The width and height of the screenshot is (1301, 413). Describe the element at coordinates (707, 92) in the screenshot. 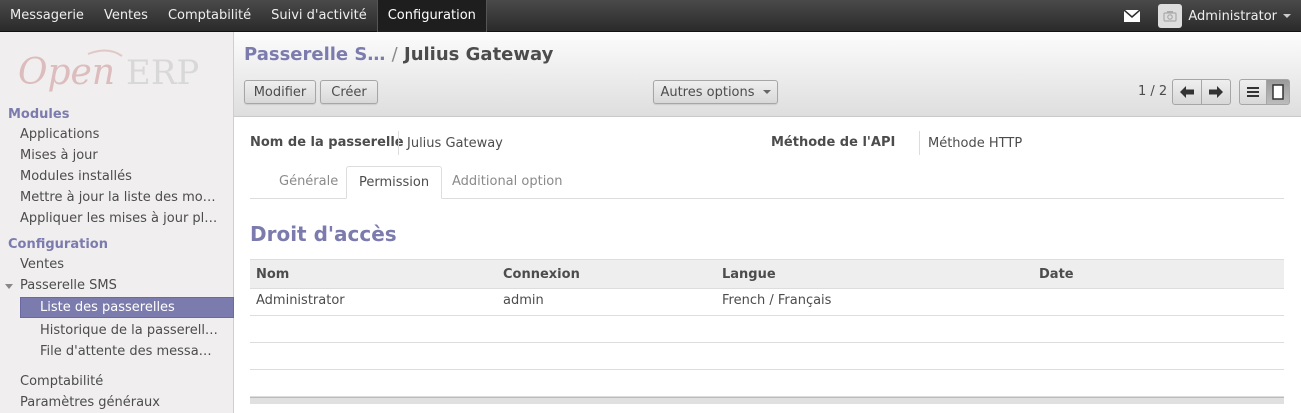

I see `more-options-label: Autres options` at that location.